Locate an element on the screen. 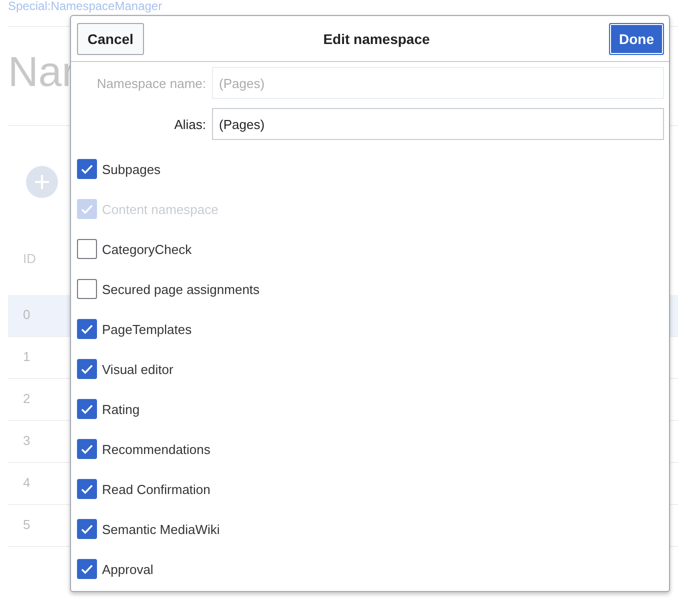 Image resolution: width=678 pixels, height=599 pixels. checkbox-label: Subpages is located at coordinates (131, 169).